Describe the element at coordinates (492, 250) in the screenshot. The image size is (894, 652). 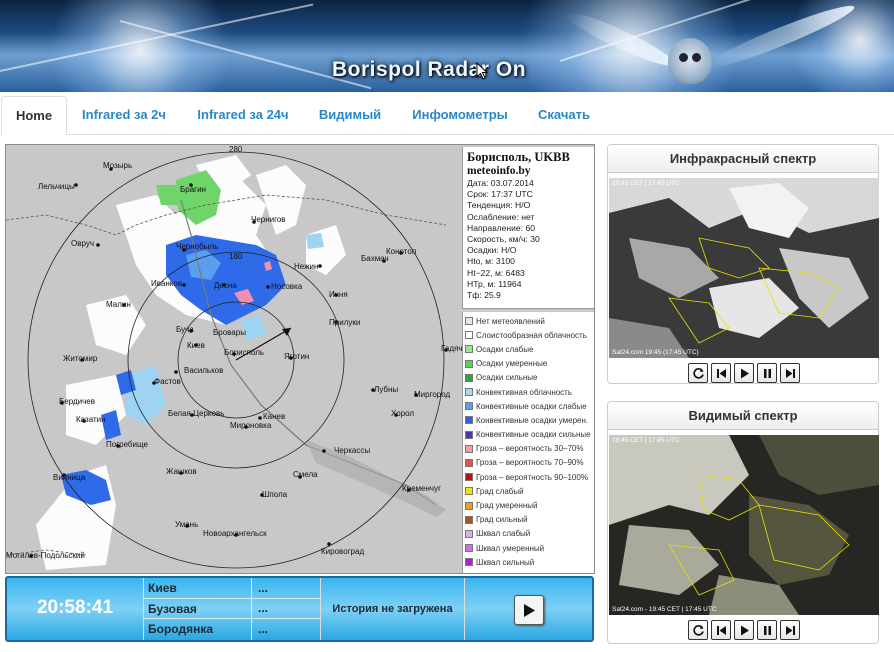
I see `info-row: Осадки: Н/О` at that location.